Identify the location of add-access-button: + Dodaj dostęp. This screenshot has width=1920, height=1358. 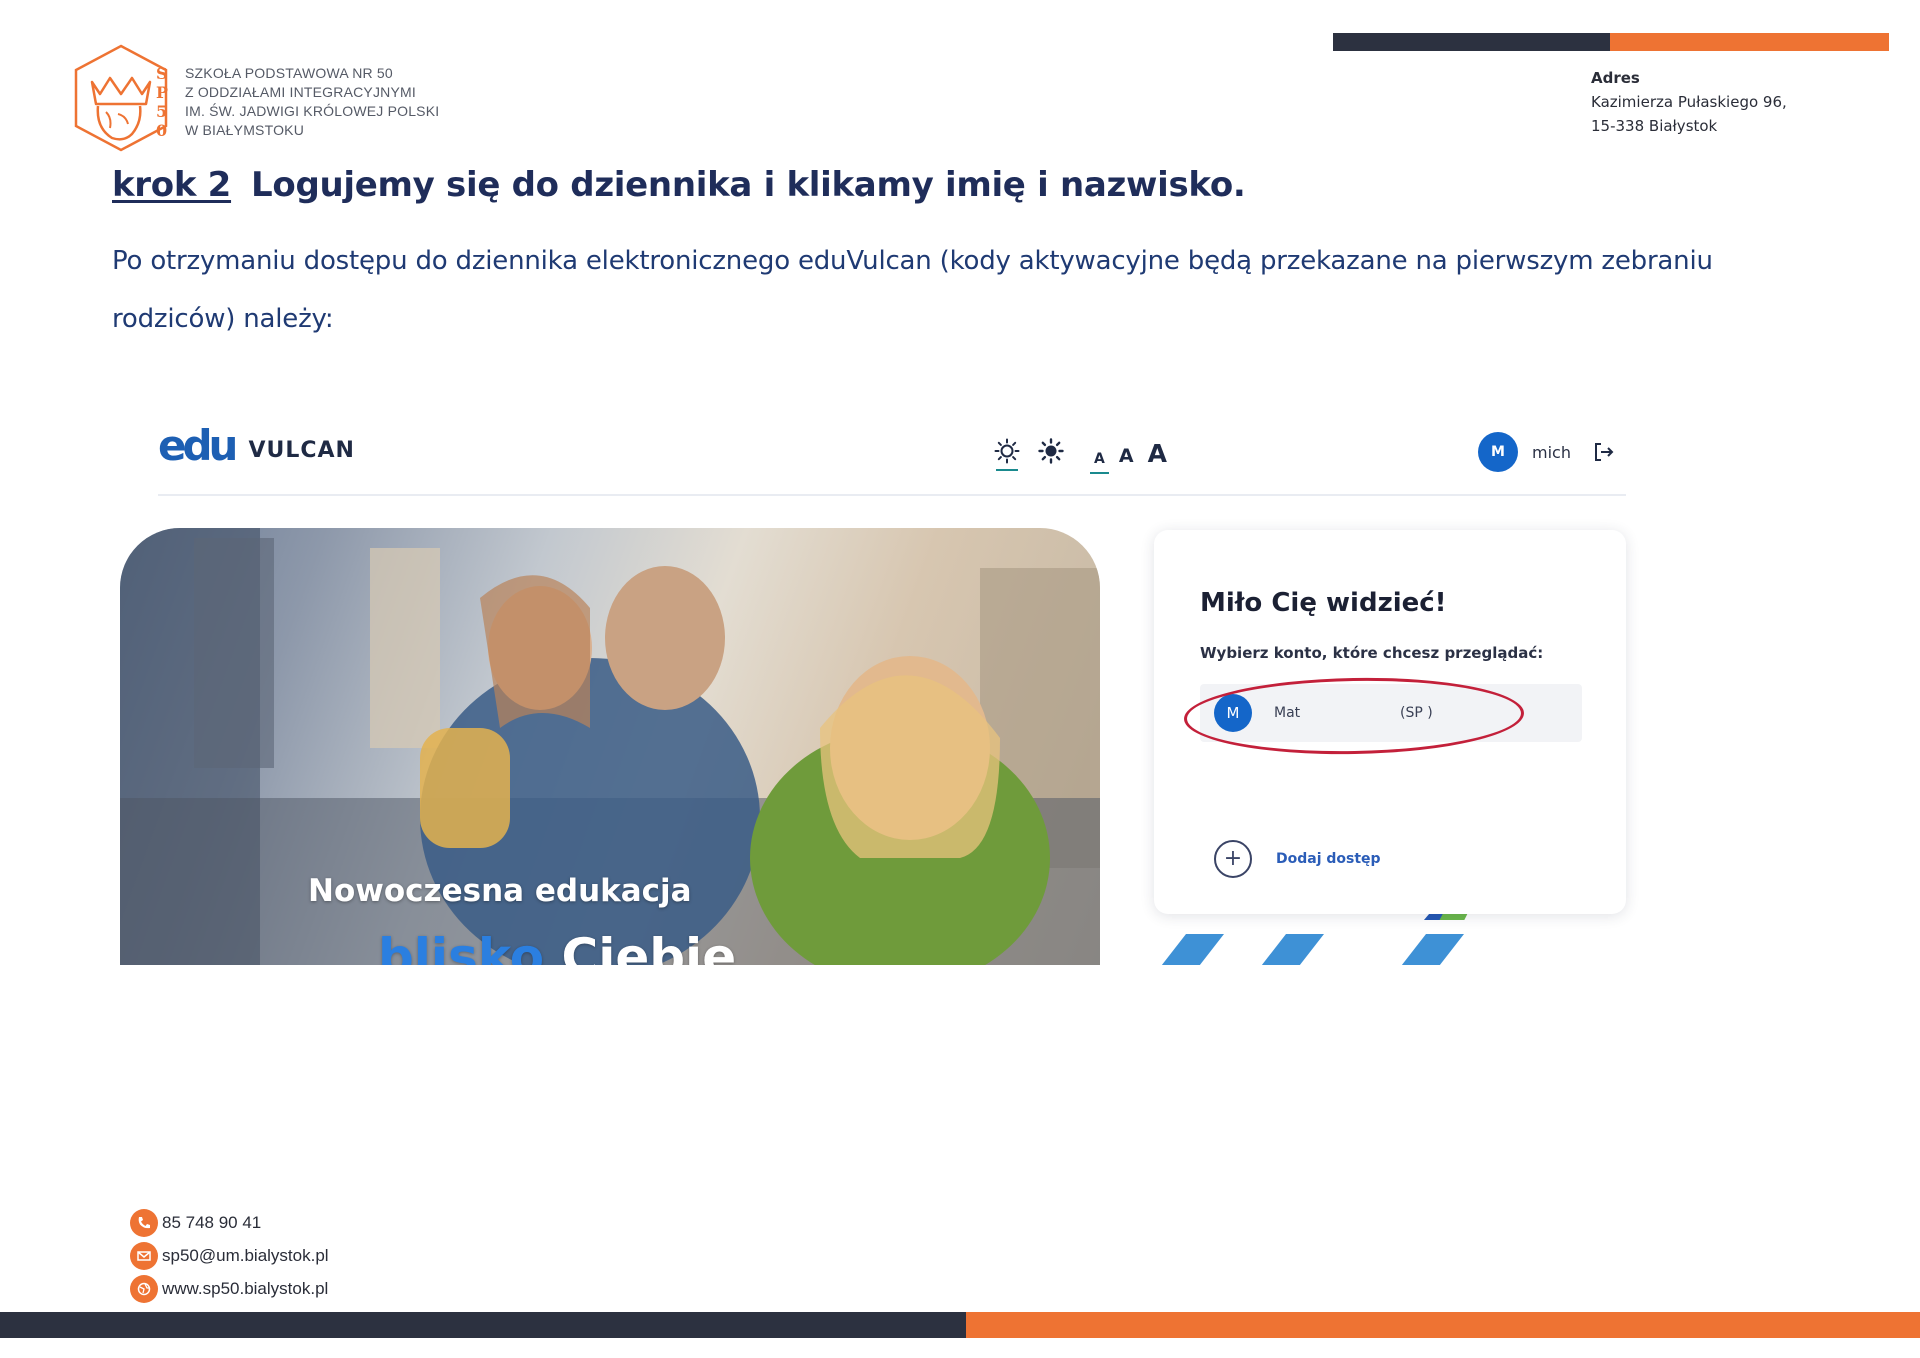
(1297, 859).